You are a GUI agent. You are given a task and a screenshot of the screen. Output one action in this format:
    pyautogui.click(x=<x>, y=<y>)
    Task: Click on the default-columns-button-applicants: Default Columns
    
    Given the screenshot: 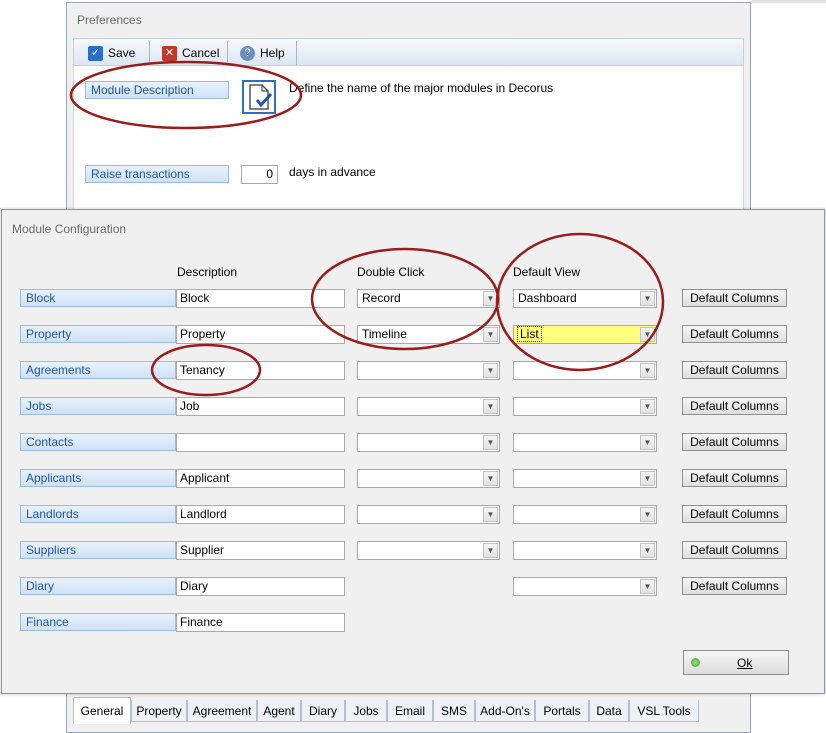 What is the action you would take?
    pyautogui.click(x=734, y=478)
    